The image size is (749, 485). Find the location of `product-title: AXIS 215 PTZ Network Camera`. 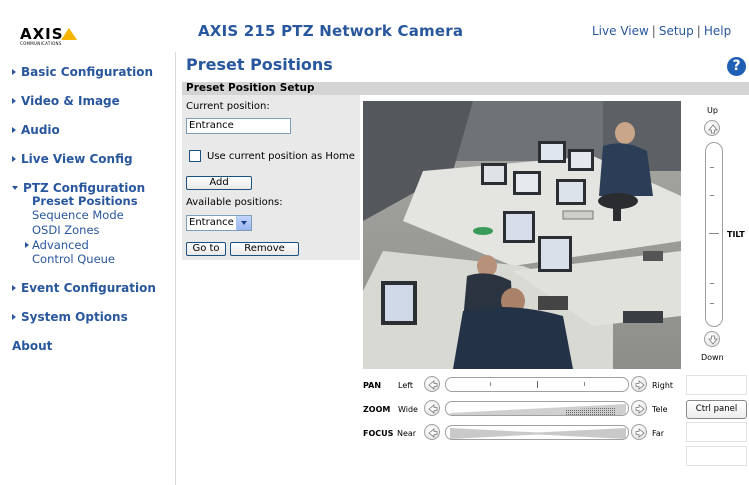

product-title: AXIS 215 PTZ Network Camera is located at coordinates (331, 31).